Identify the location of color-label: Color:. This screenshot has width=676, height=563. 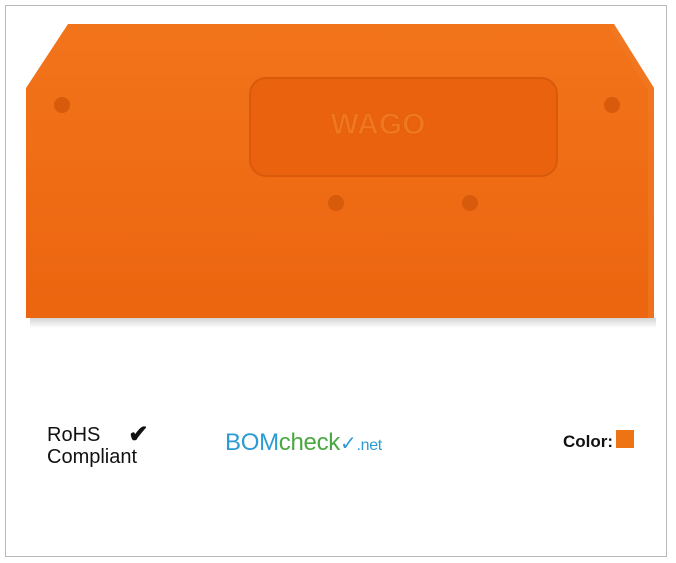
(588, 441).